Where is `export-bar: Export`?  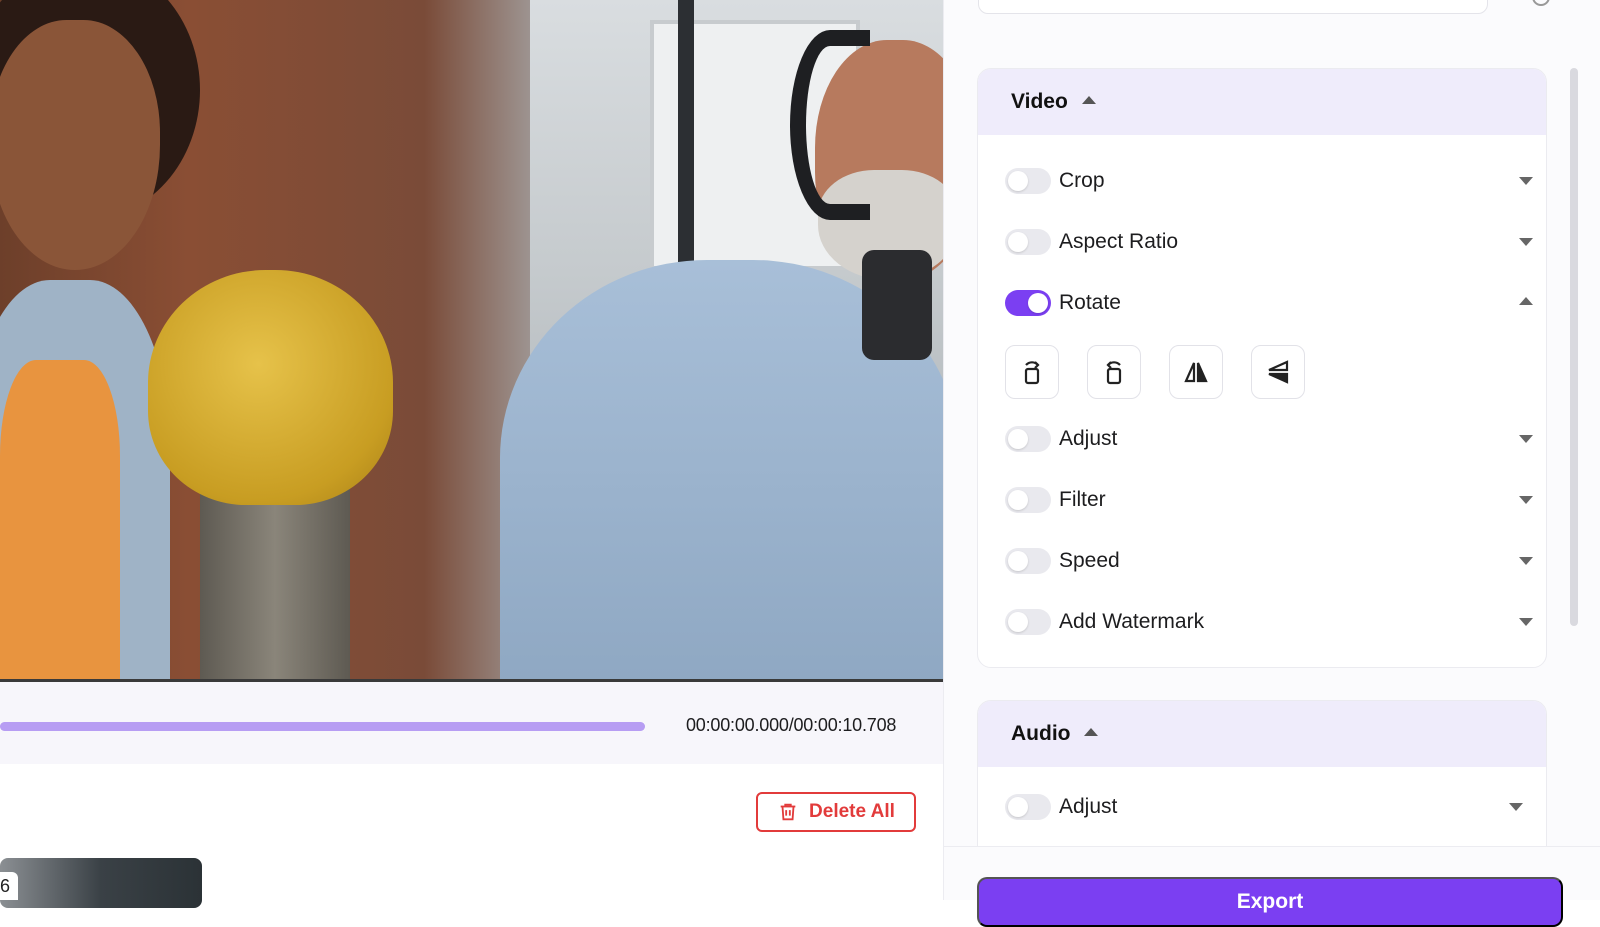
export-bar: Export is located at coordinates (1272, 886).